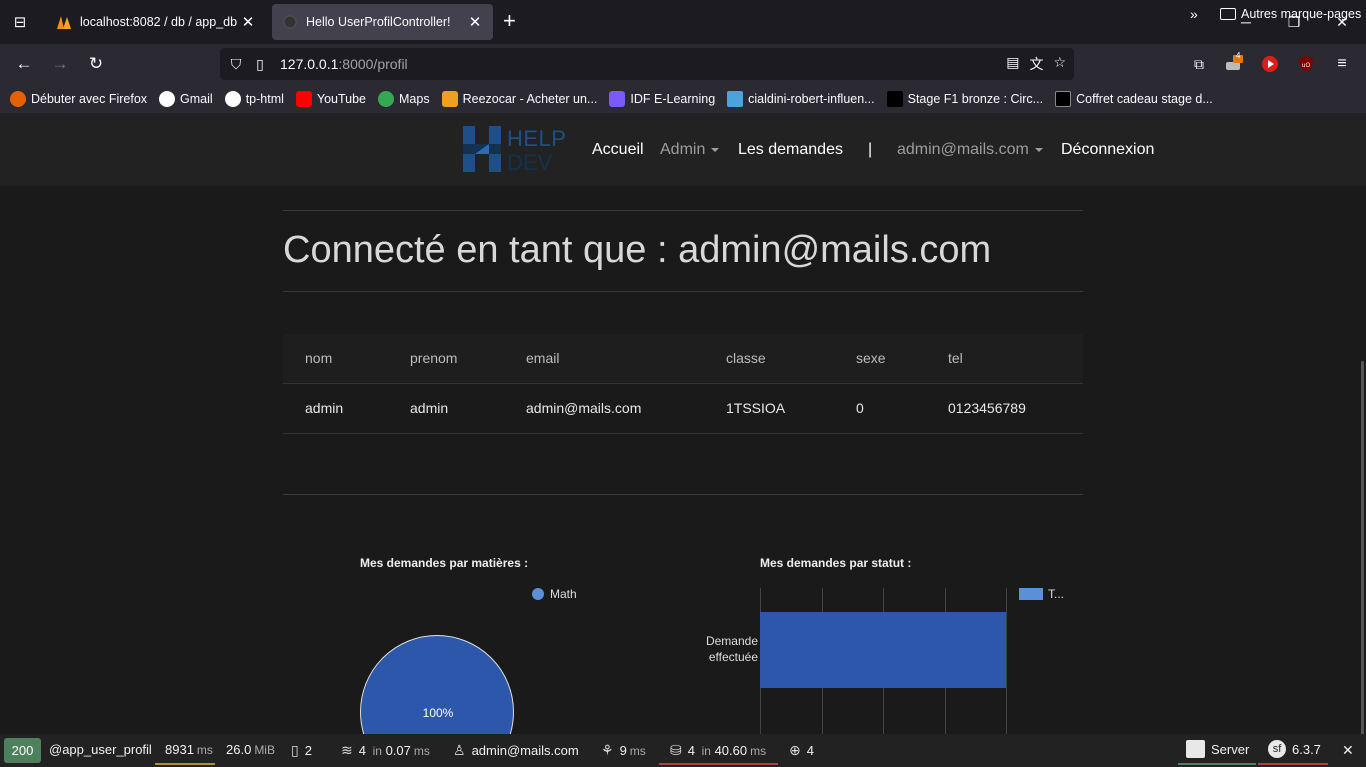 The image size is (1366, 767). Describe the element at coordinates (516, 750) in the screenshot. I see `security-panel: ♙ admin@mails.com` at that location.